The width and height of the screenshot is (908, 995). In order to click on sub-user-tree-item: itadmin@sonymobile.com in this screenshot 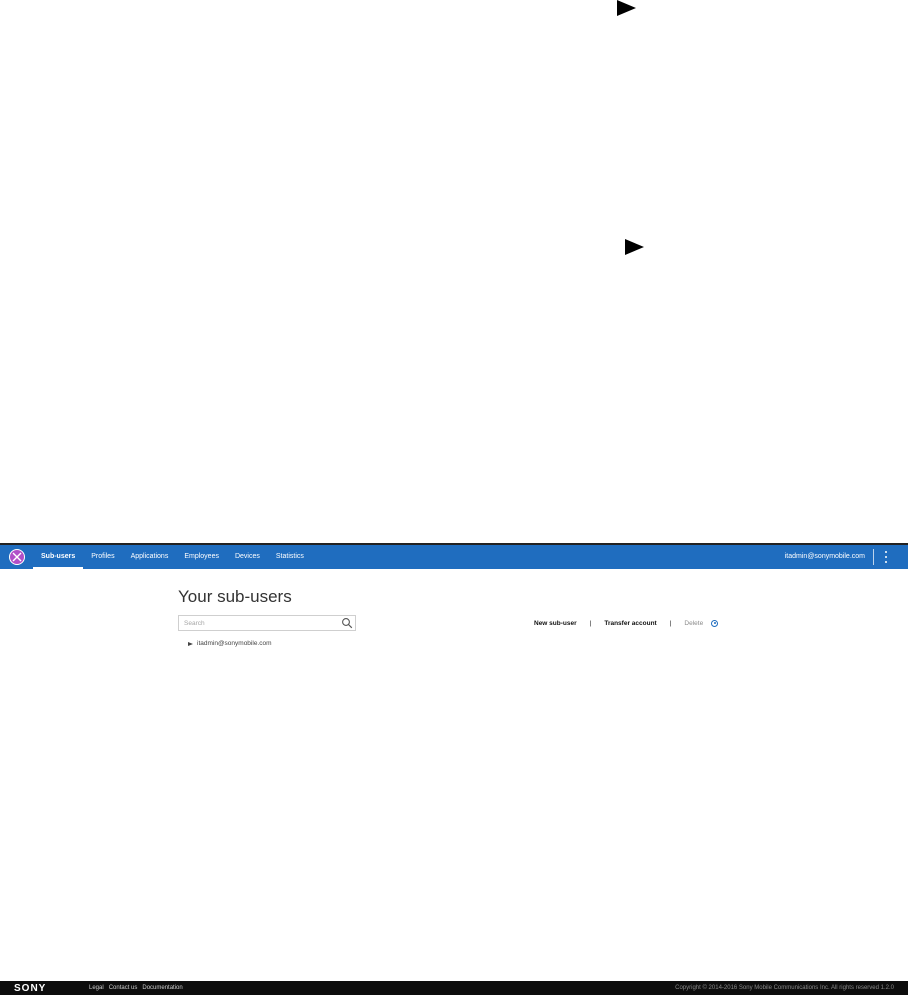, I will do `click(230, 643)`.